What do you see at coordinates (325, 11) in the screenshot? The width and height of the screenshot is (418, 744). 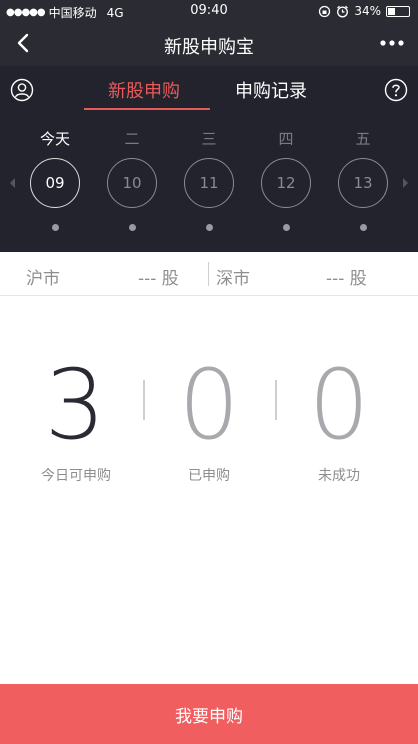 I see `orientation-lock-icon` at bounding box center [325, 11].